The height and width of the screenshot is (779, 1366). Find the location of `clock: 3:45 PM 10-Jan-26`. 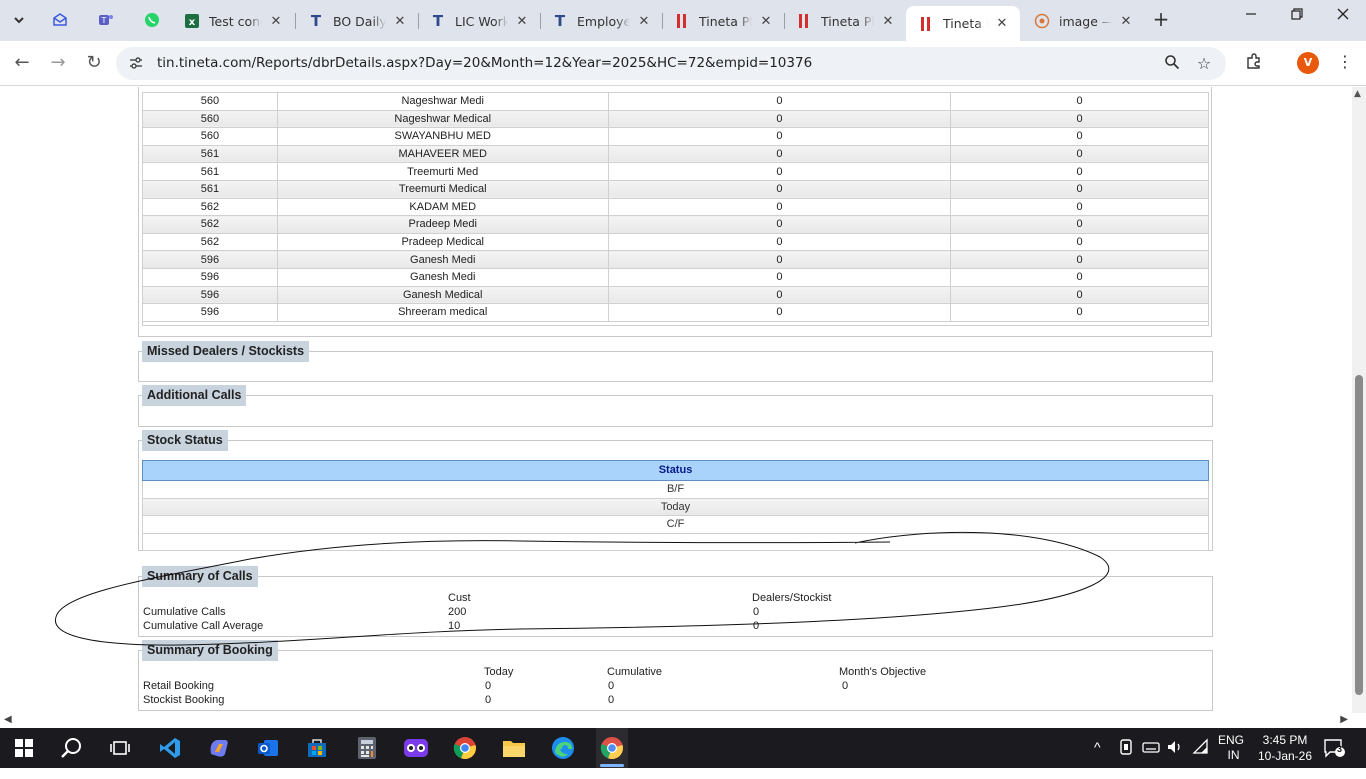

clock: 3:45 PM 10-Jan-26 is located at coordinates (1285, 752).